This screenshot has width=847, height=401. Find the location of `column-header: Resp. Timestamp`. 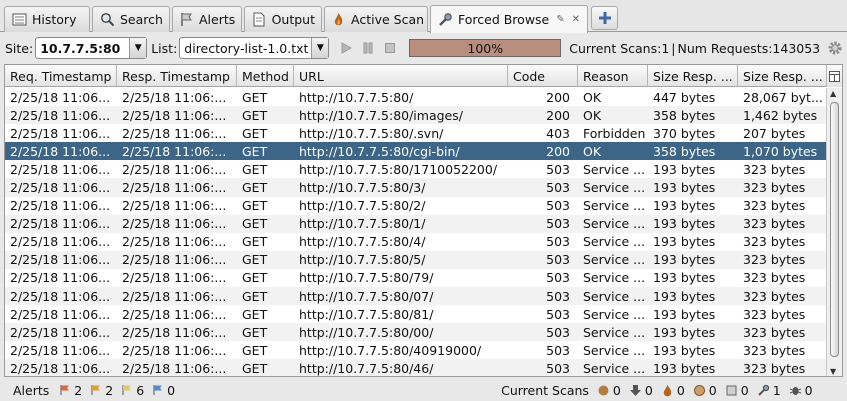

column-header: Resp. Timestamp is located at coordinates (177, 76).